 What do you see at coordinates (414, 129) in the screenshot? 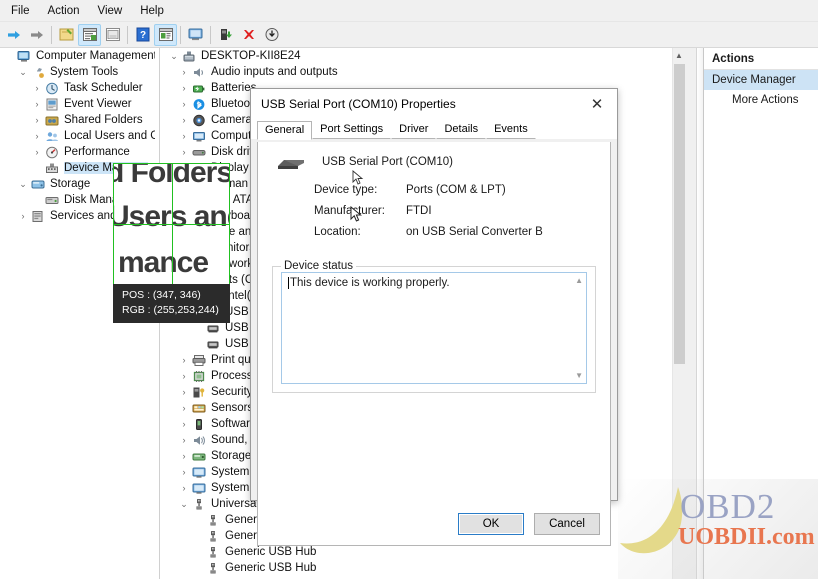
I see `tab-driver: Driver` at bounding box center [414, 129].